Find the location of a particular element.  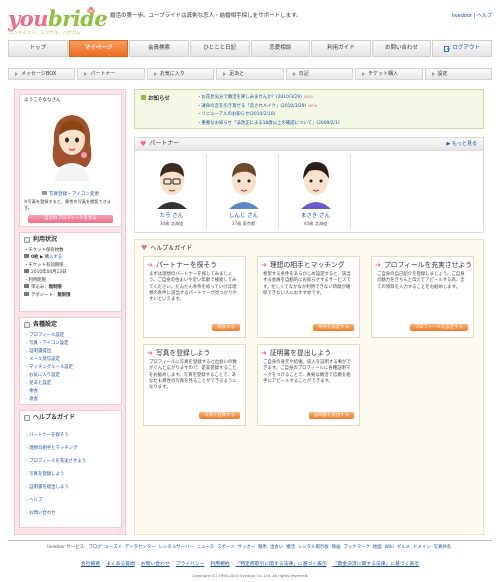

help-item-search: パートナーを探そう is located at coordinates (70, 435).